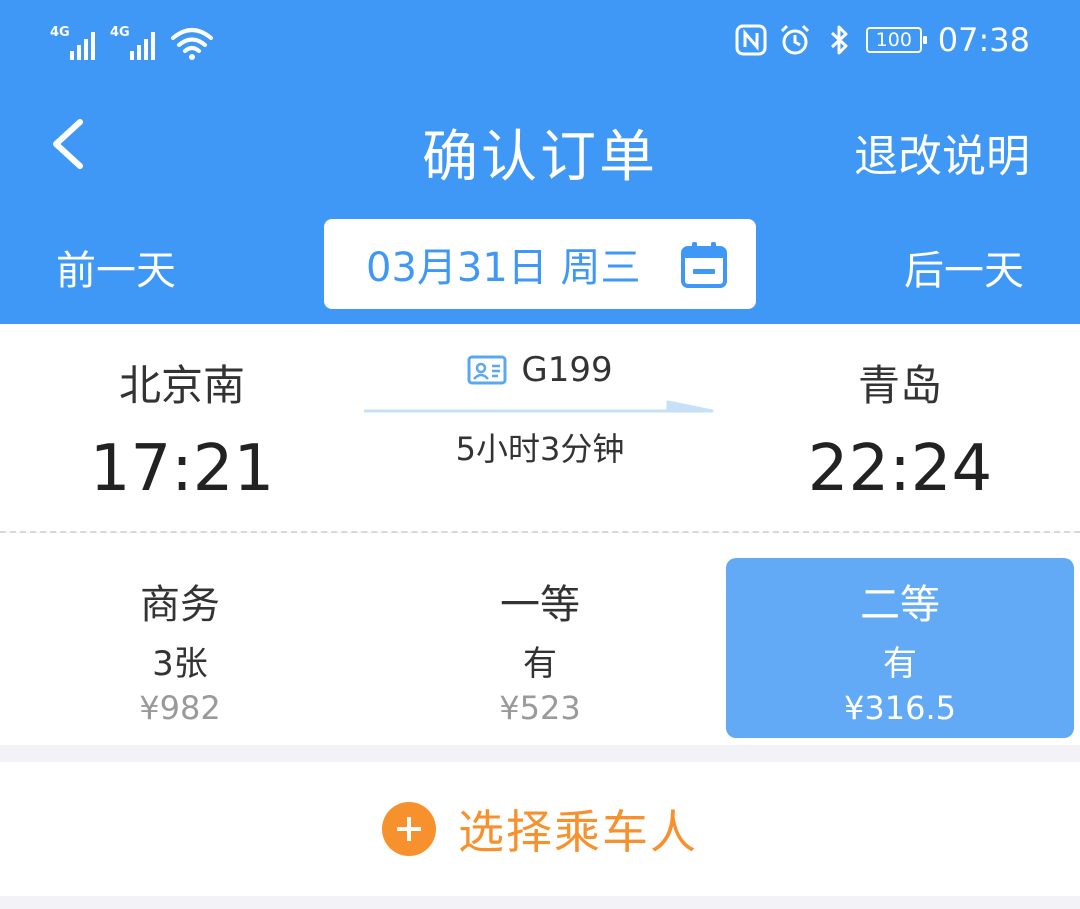  I want to click on seat-class: 二等, so click(900, 605).